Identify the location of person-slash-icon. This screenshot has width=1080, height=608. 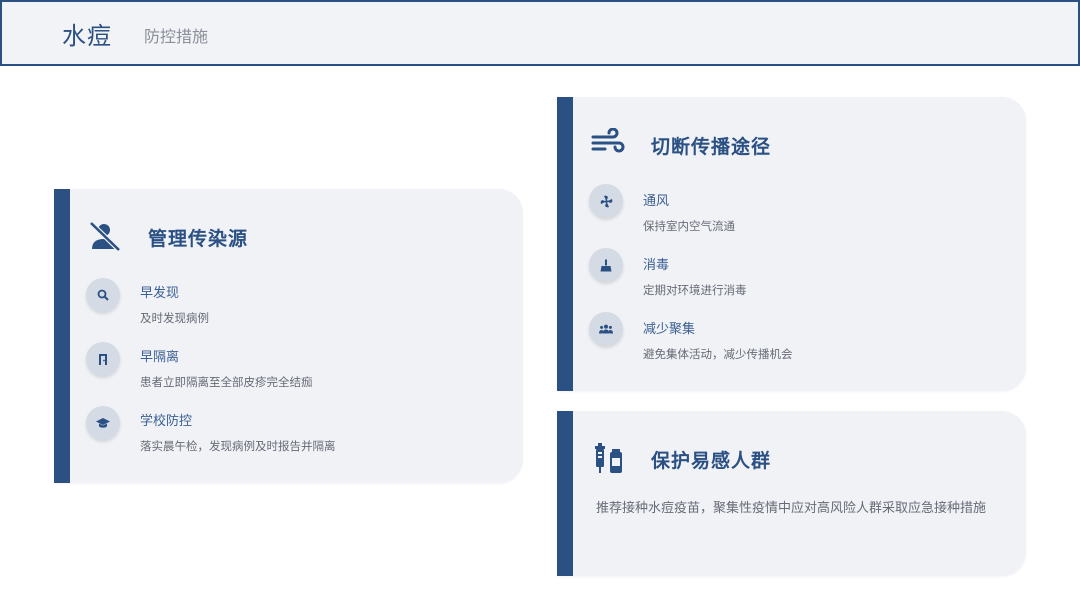
(105, 236).